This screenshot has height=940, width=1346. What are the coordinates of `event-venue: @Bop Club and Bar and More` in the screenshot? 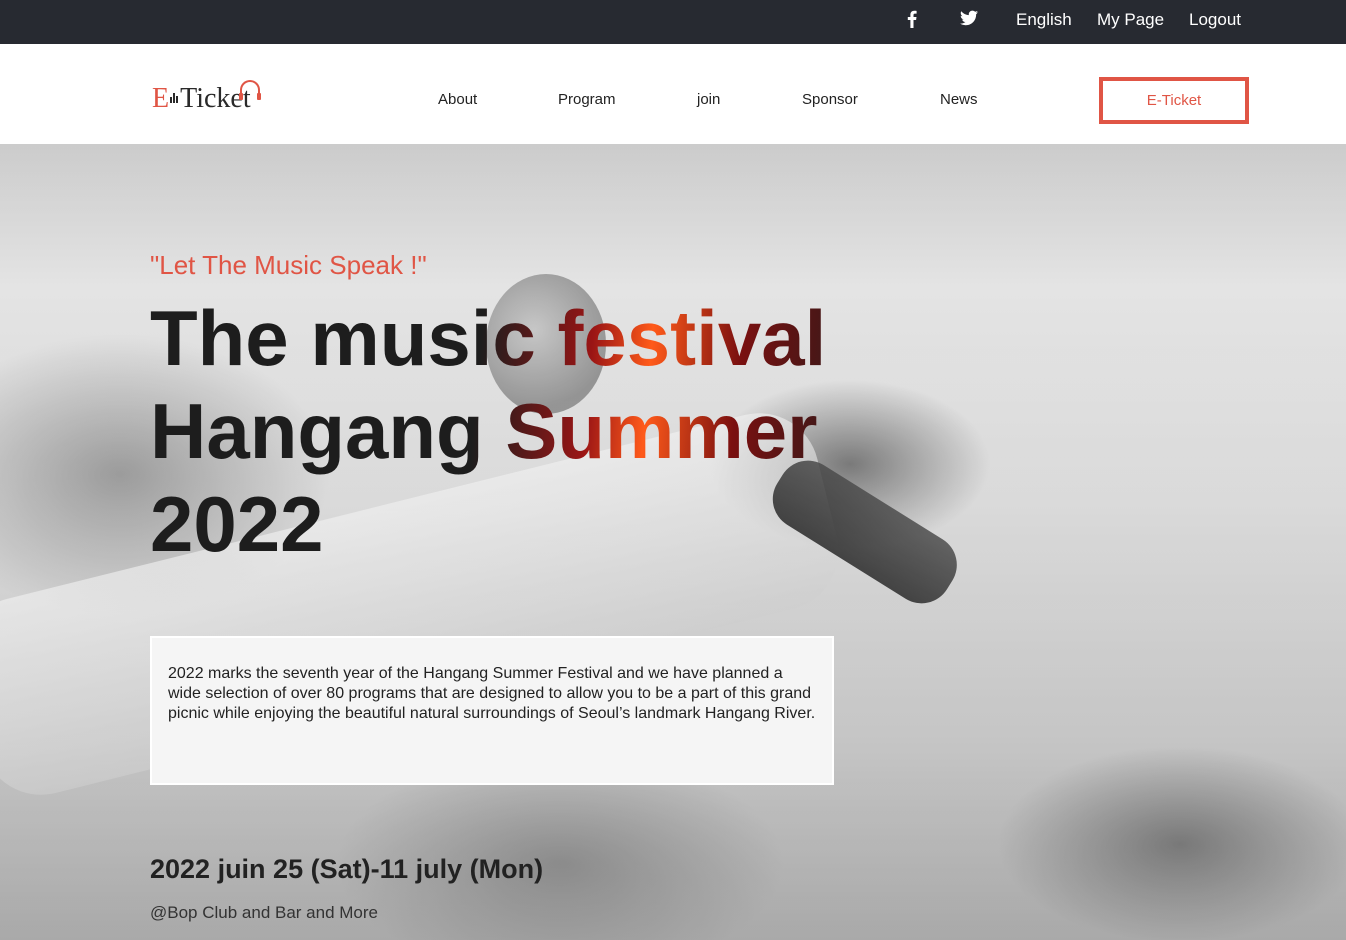 It's located at (264, 912).